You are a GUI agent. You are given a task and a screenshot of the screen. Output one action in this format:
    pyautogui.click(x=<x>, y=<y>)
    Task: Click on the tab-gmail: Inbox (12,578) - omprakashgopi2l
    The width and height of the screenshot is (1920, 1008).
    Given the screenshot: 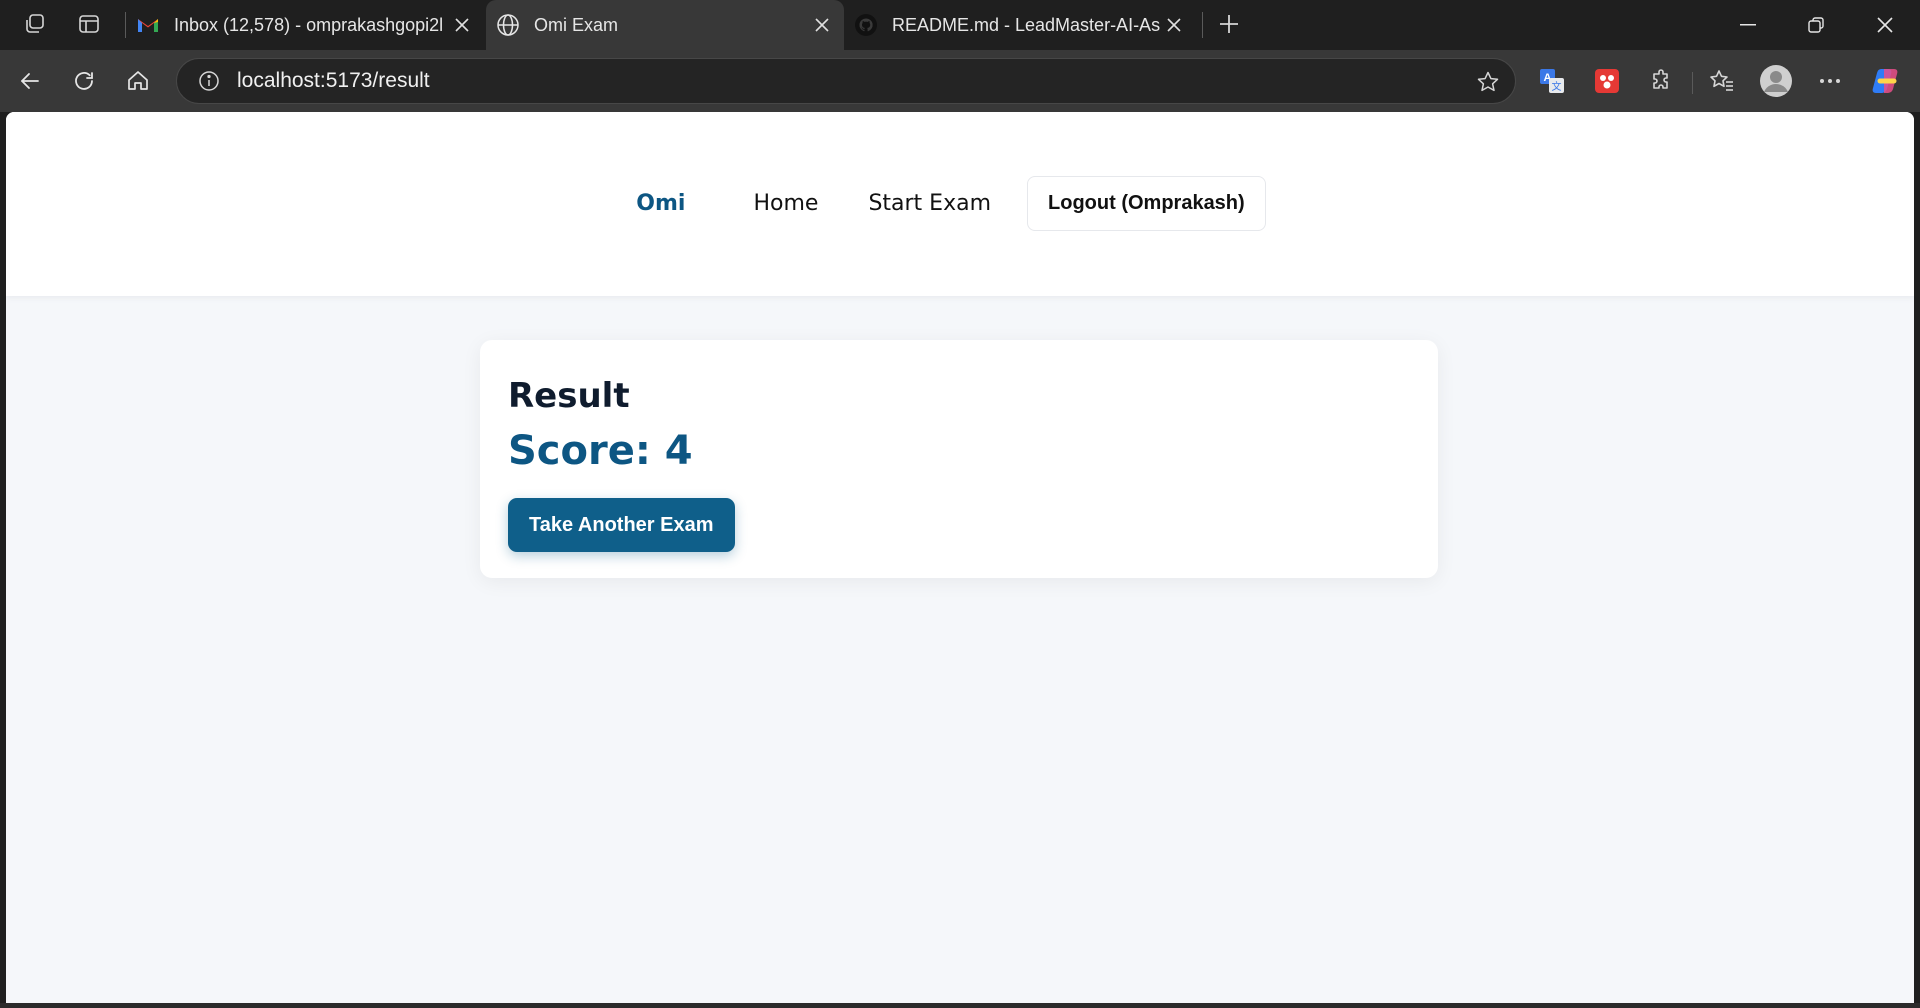 What is the action you would take?
    pyautogui.click(x=306, y=25)
    